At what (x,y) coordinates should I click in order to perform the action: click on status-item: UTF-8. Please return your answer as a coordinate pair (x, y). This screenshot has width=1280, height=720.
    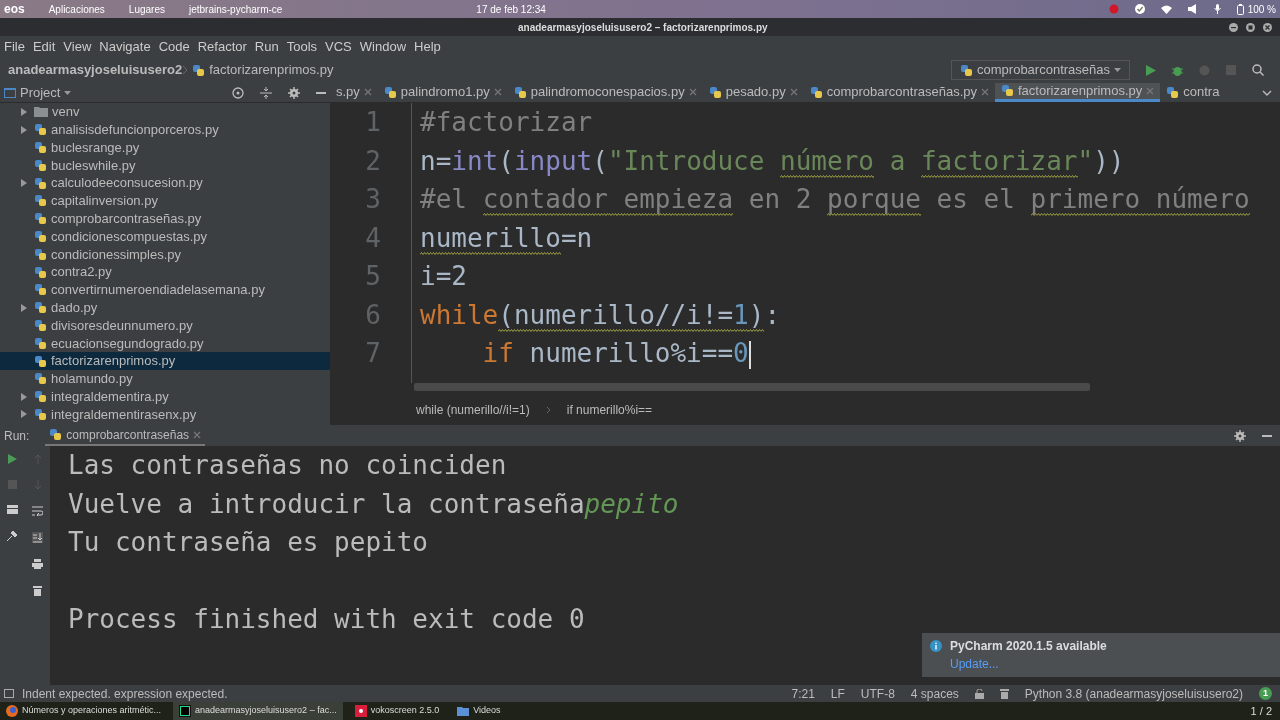
    Looking at the image, I should click on (877, 693).